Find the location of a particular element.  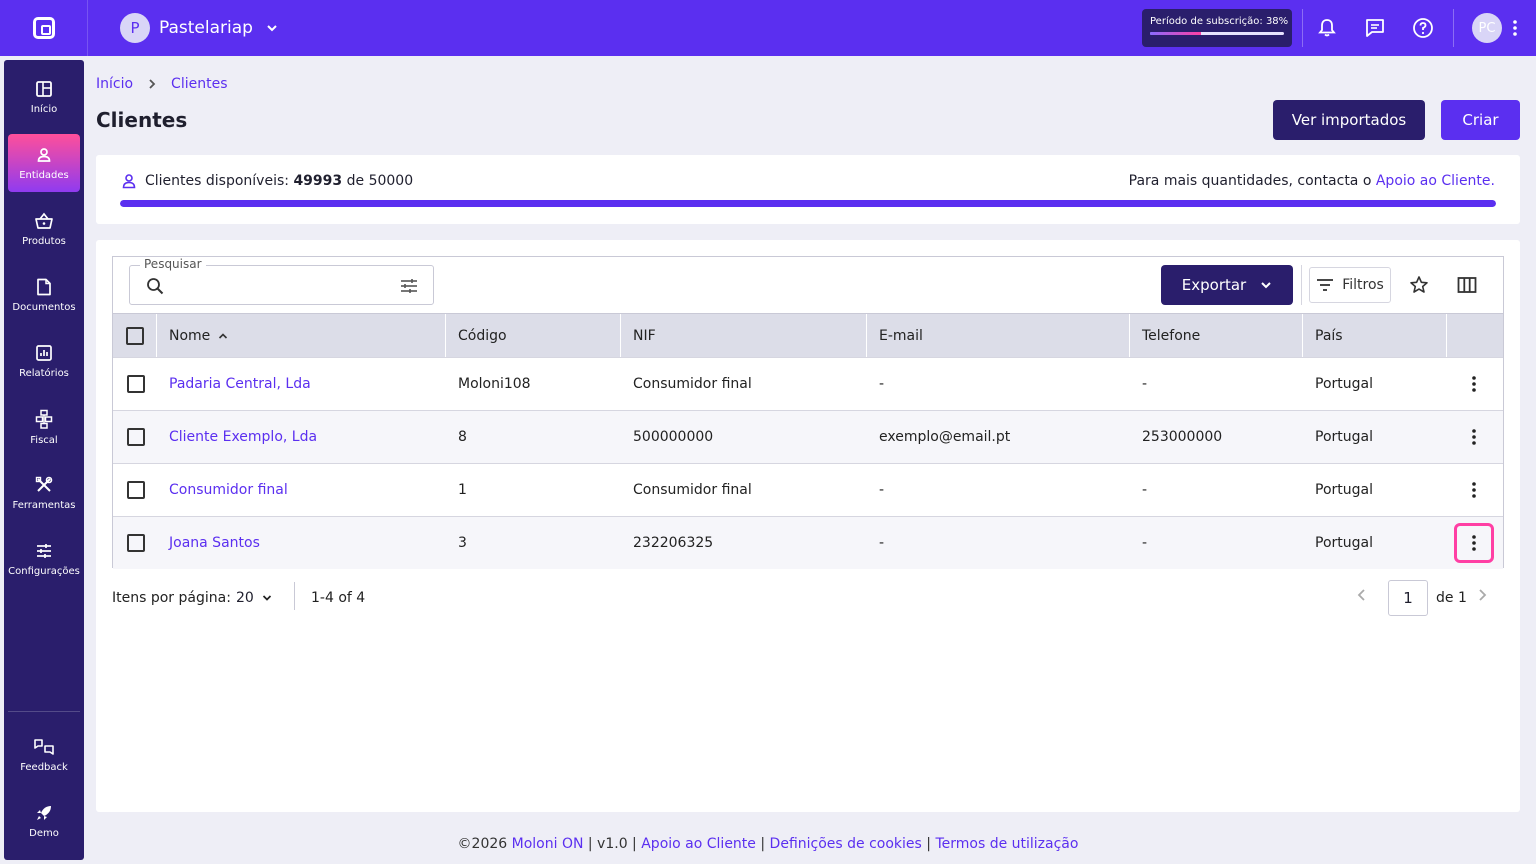

sidebar-item-entidades: Entidades is located at coordinates (44, 163).